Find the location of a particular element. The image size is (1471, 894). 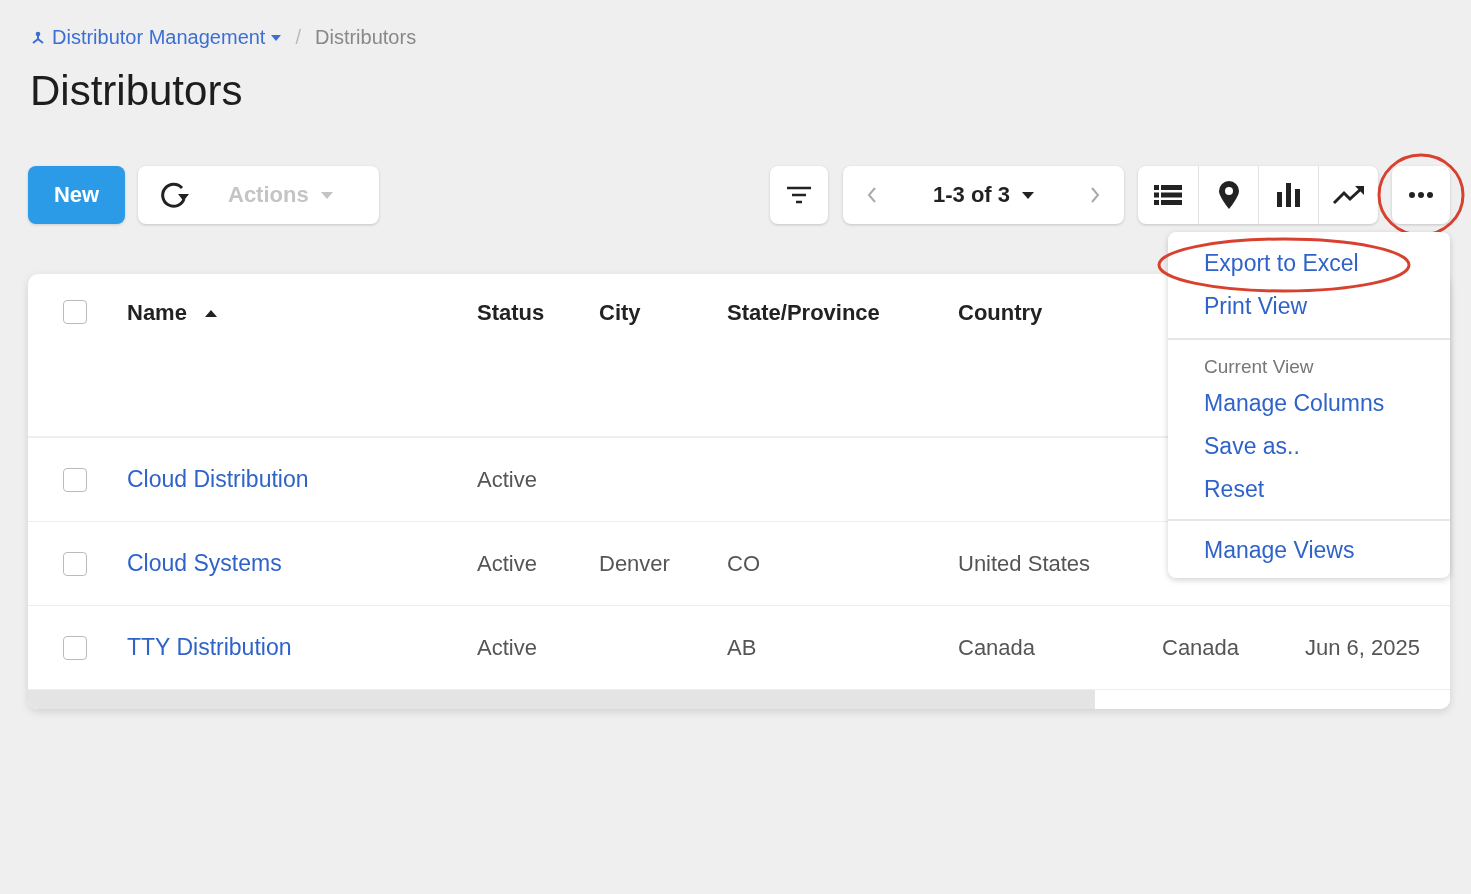

chevron-left-icon is located at coordinates (872, 195).